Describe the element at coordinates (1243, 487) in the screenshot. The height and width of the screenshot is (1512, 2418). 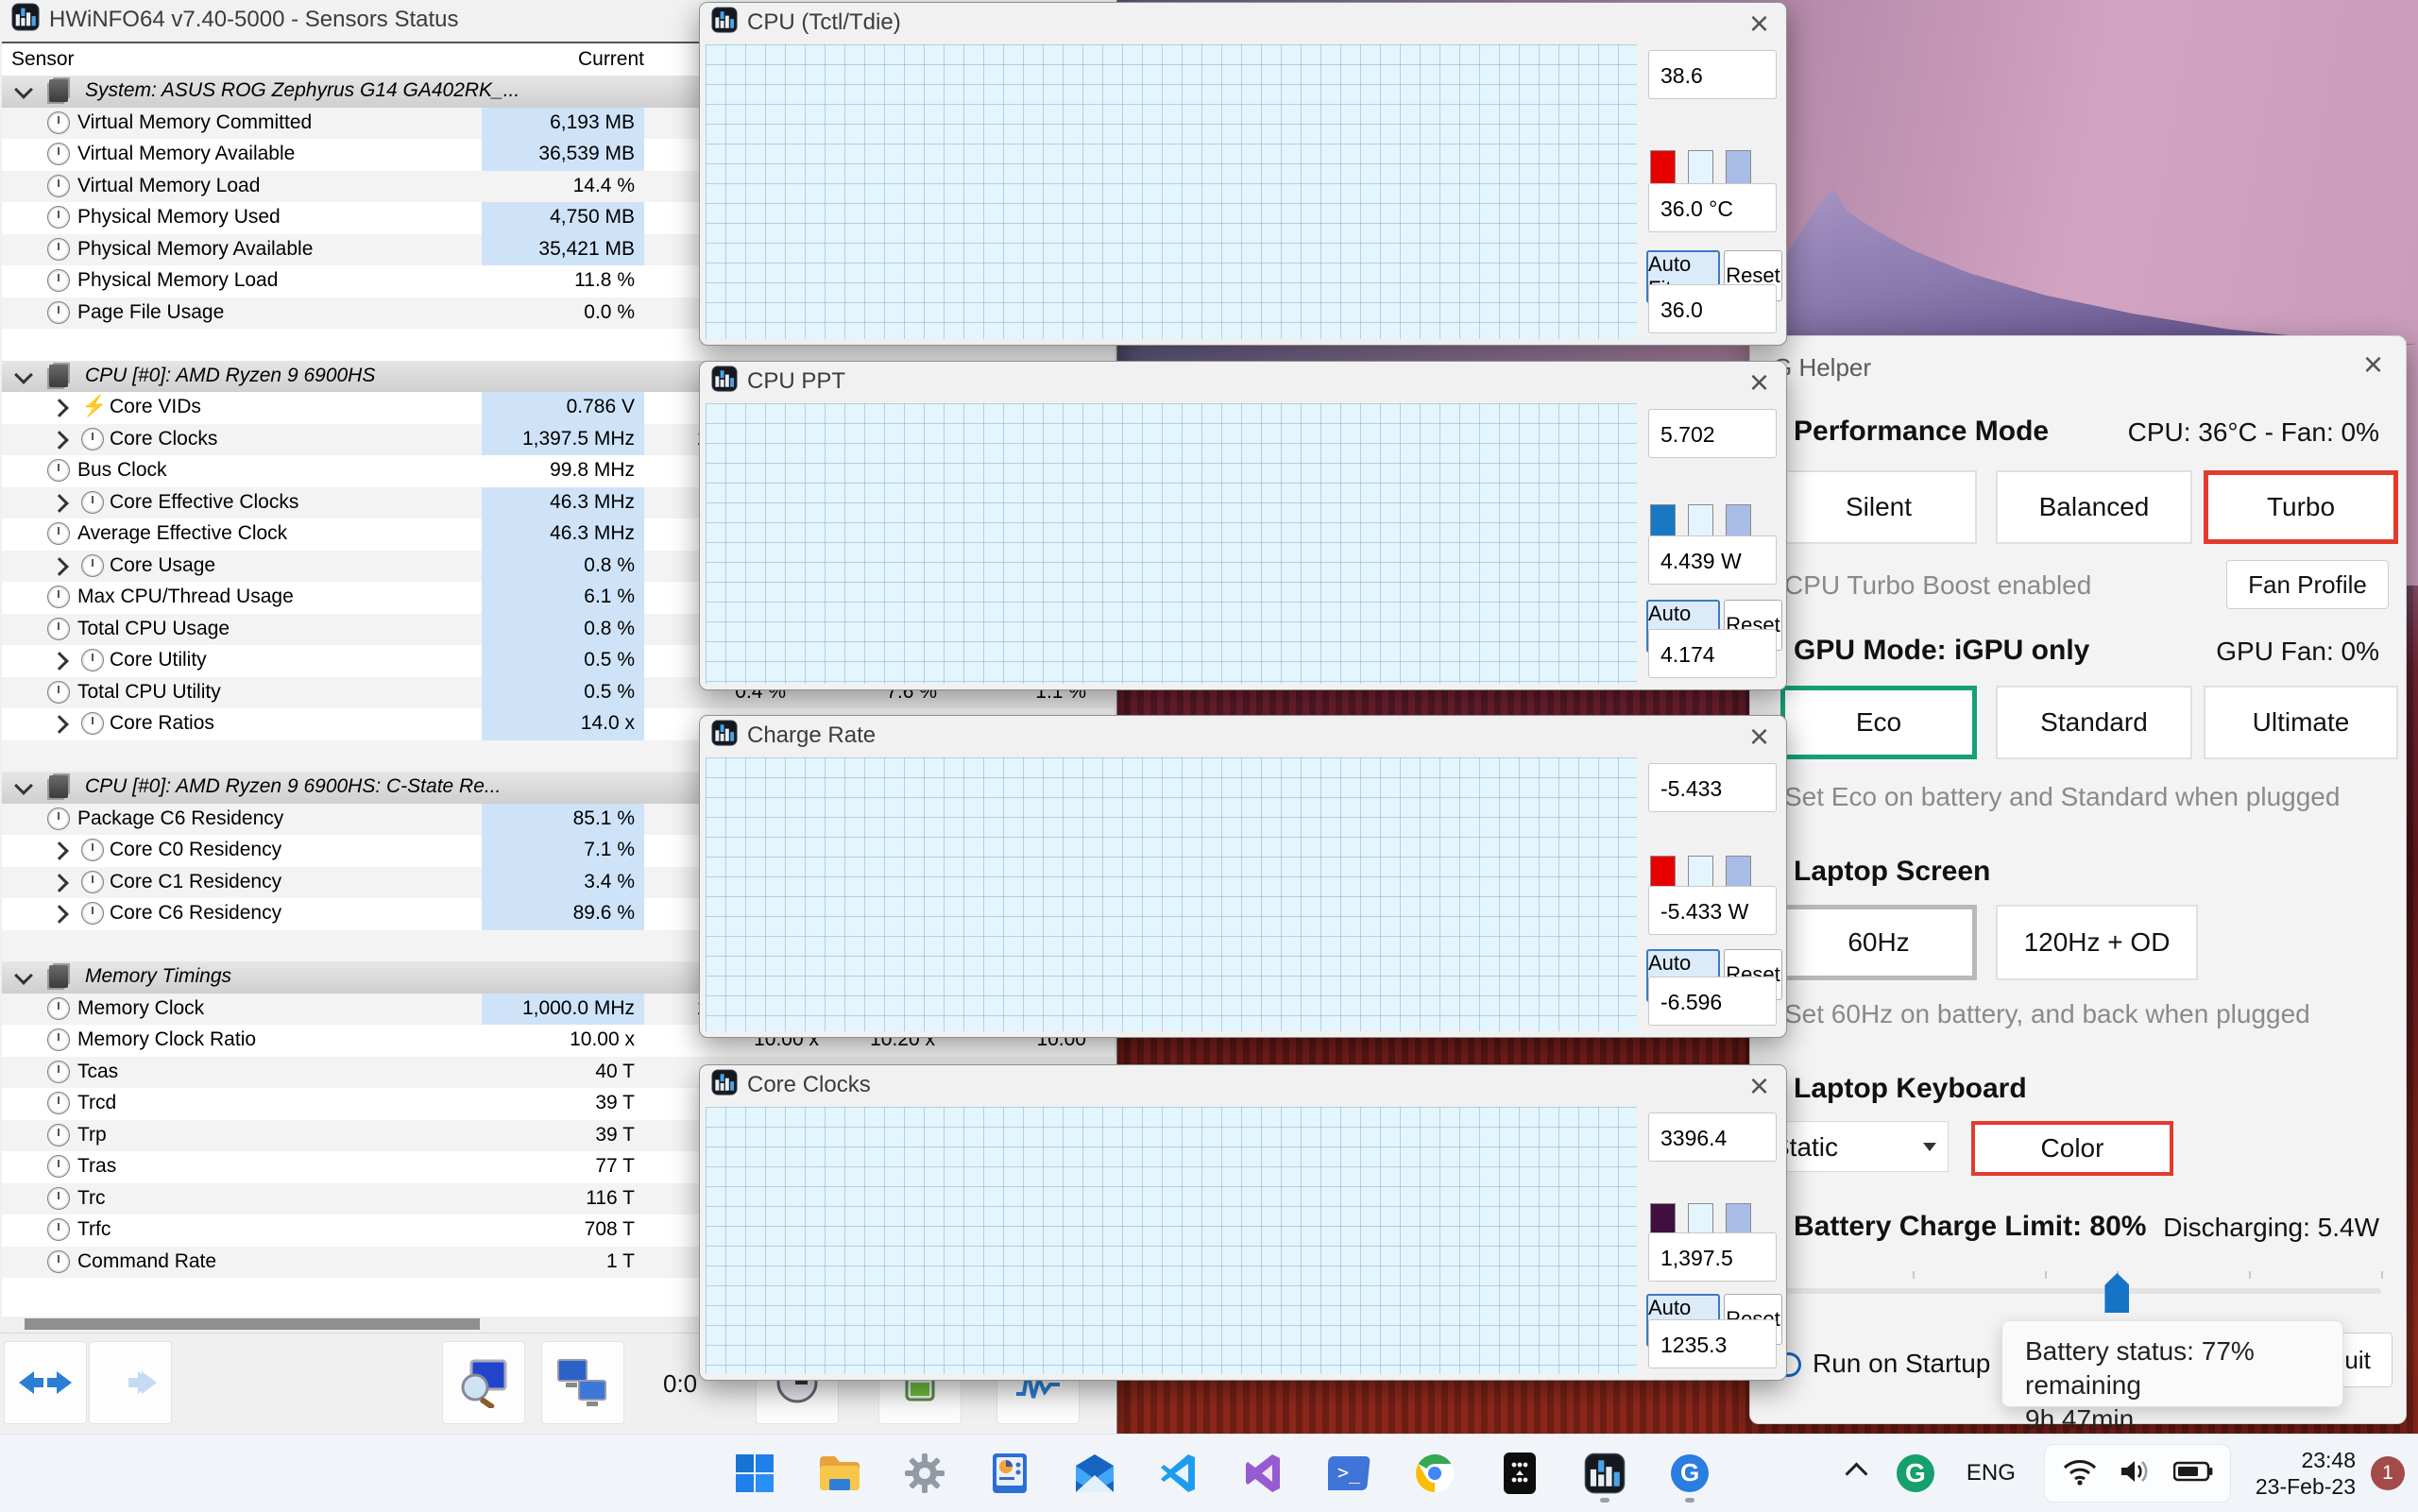
I see `graph-titlebar: CPU PPT ×` at that location.